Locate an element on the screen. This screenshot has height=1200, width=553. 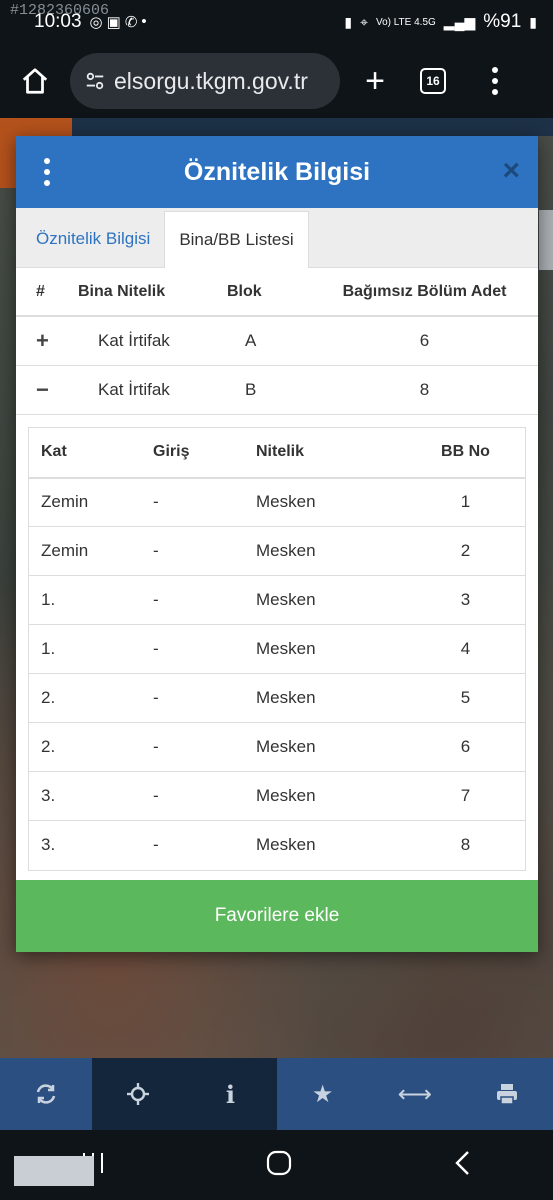
col-block: Blok is located at coordinates (266, 292).